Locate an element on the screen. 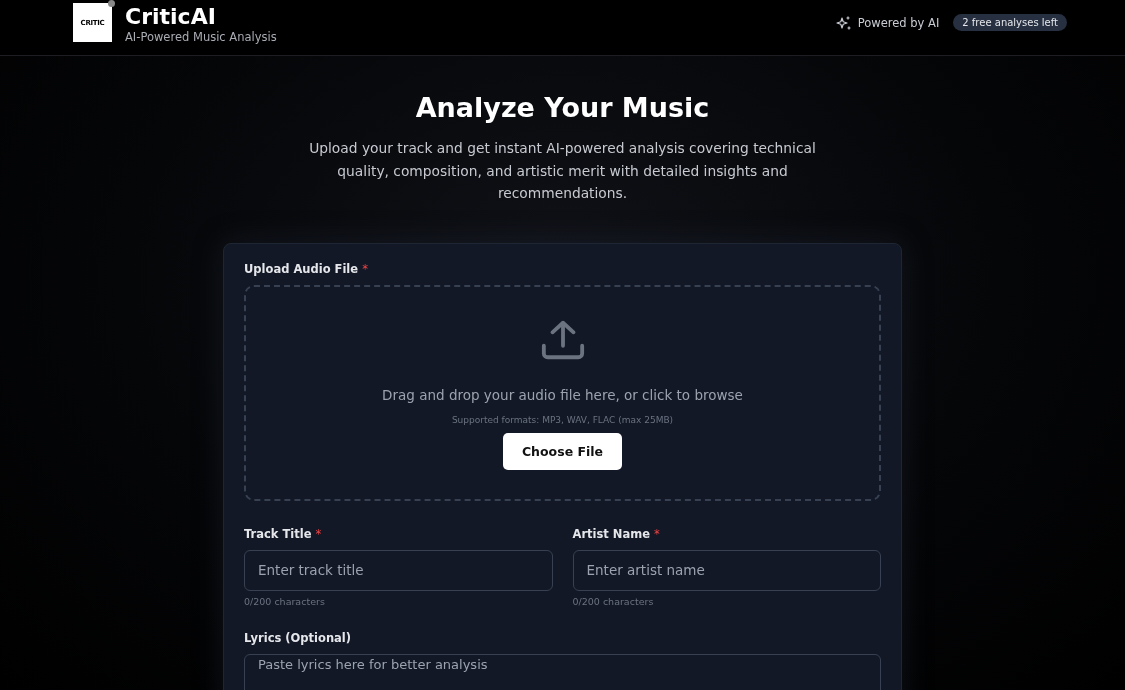  page-heading: Analyze Your Music is located at coordinates (562, 107).